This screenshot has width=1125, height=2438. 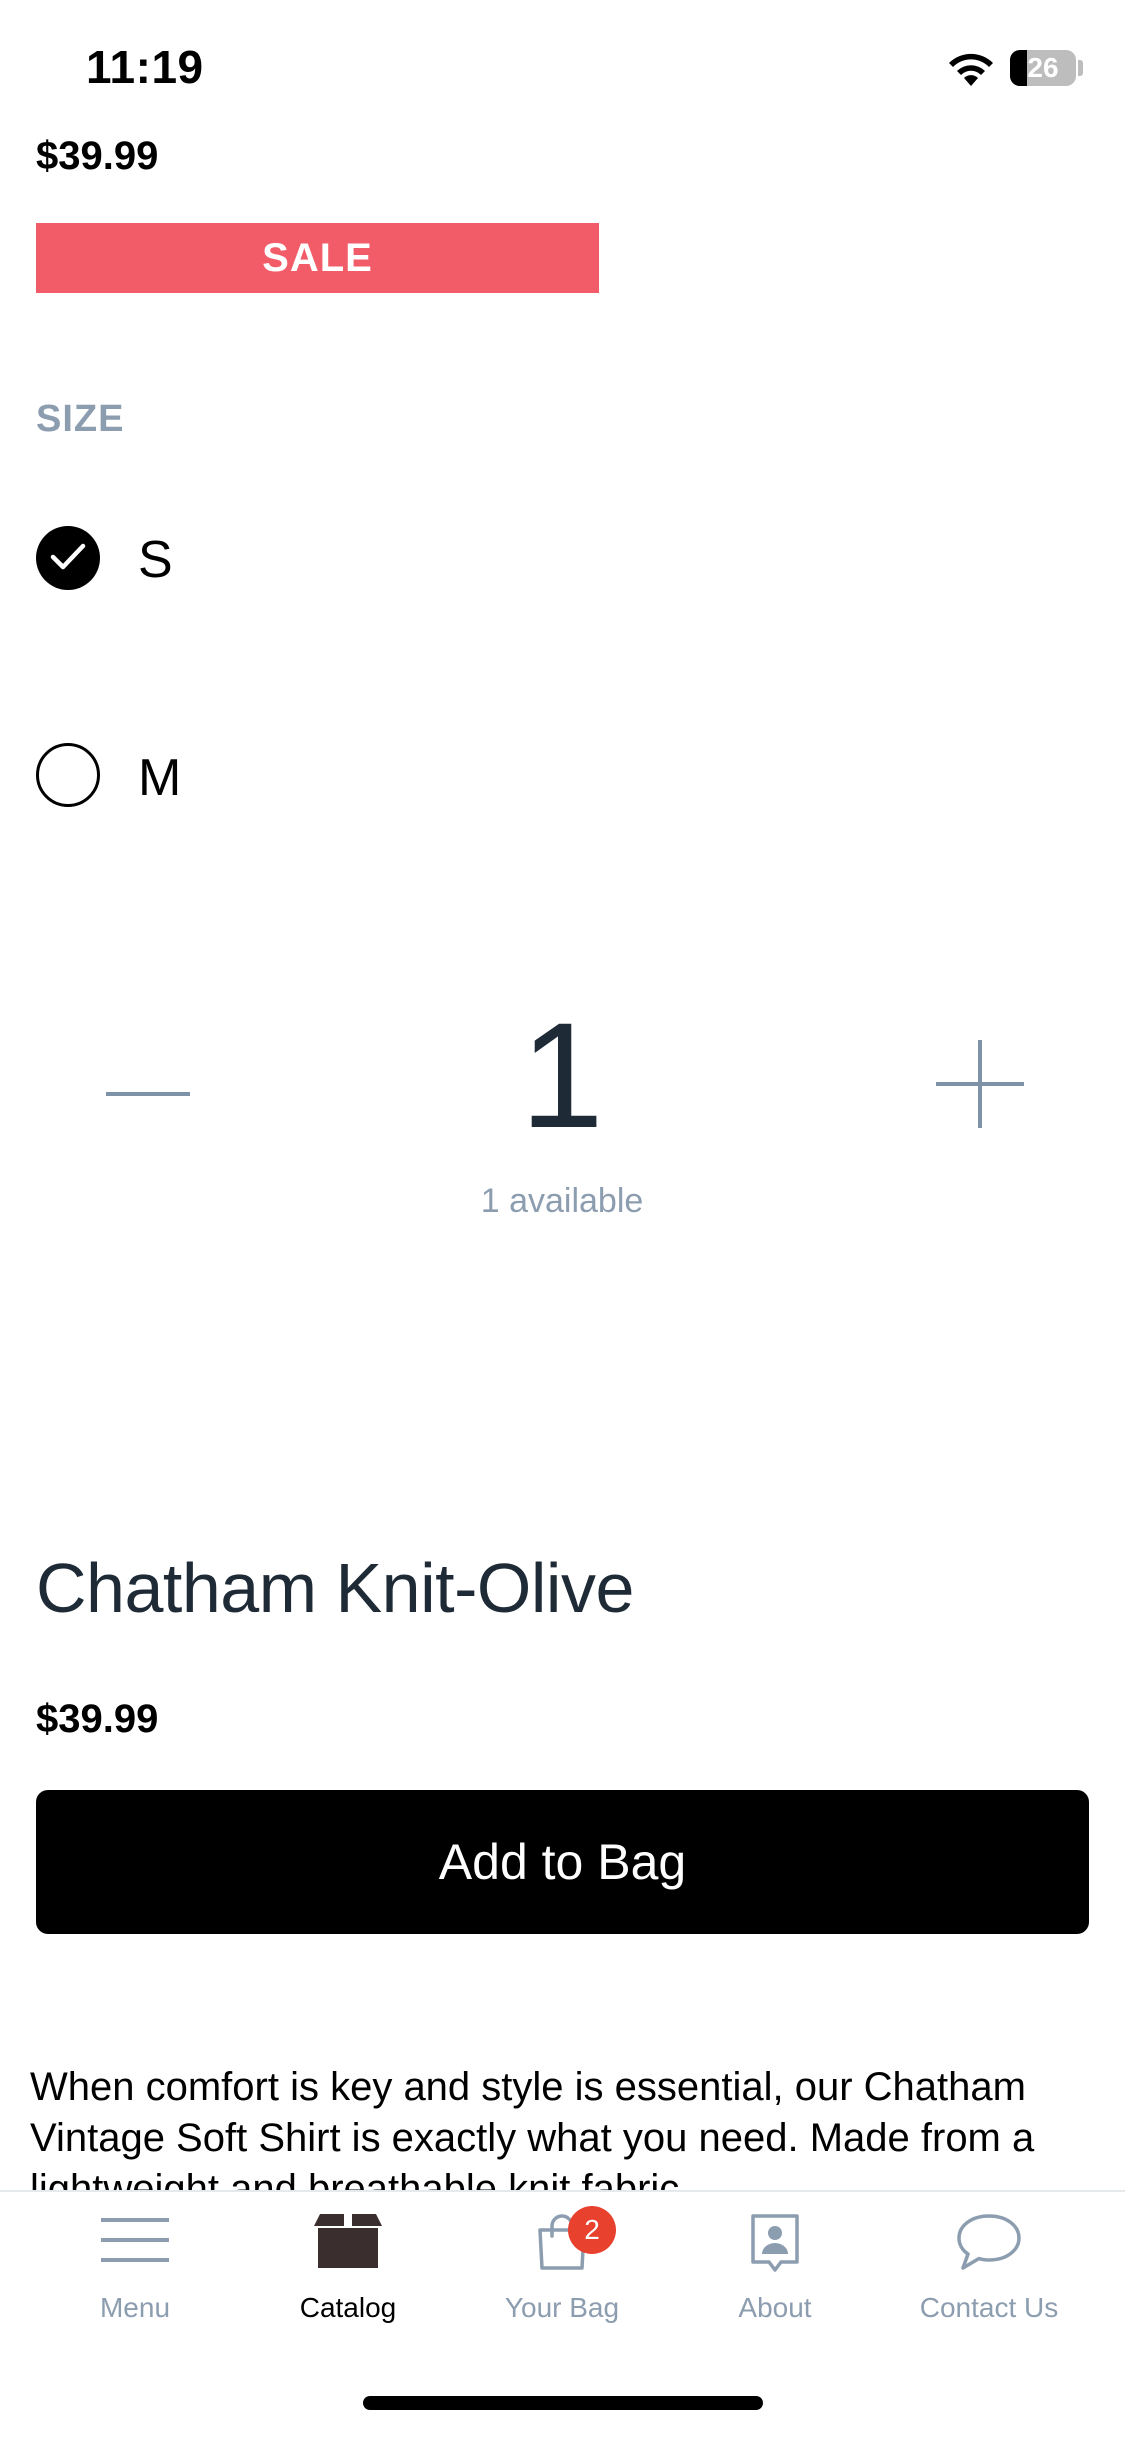 What do you see at coordinates (155, 560) in the screenshot?
I see `size-s-label: S` at bounding box center [155, 560].